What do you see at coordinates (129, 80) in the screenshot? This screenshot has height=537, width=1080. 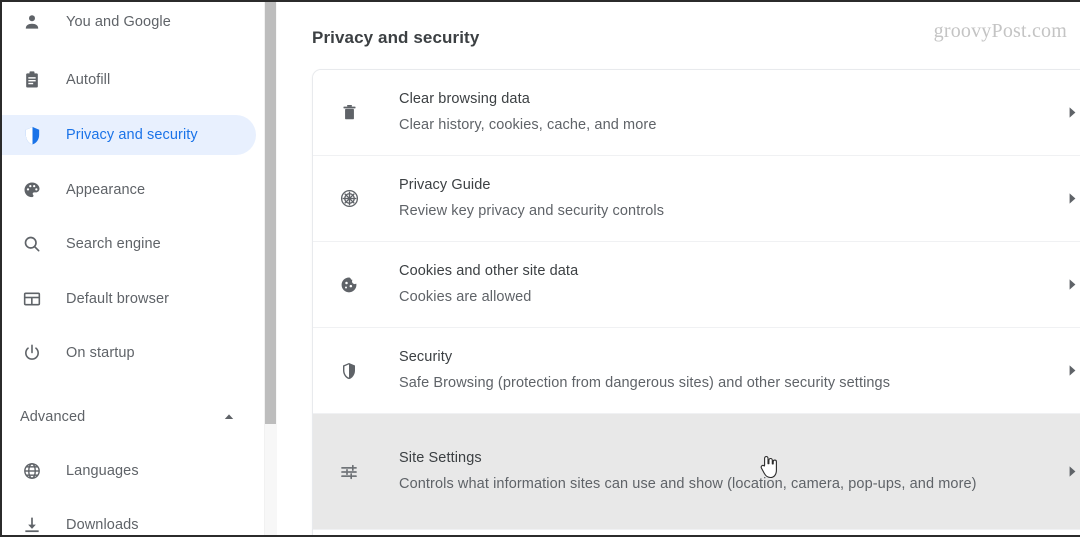 I see `sidebar-item-autofill: Autofill` at bounding box center [129, 80].